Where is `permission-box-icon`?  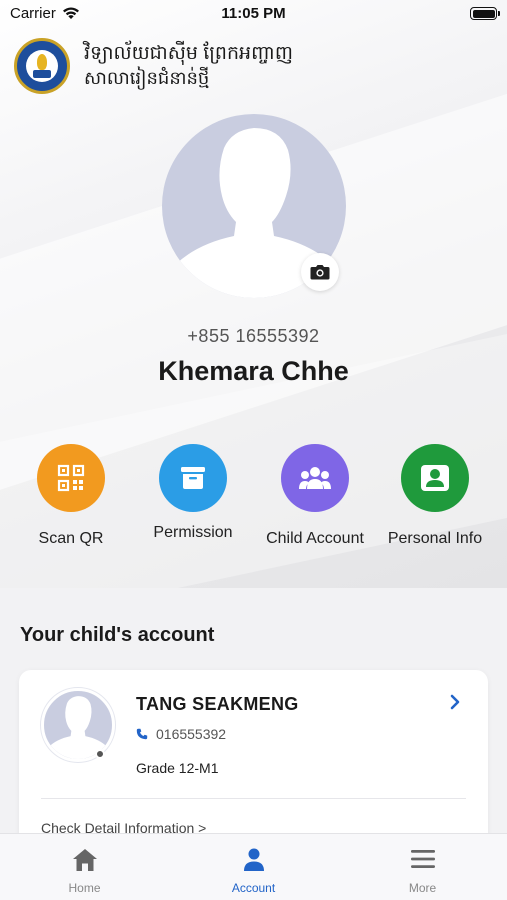
permission-box-icon is located at coordinates (193, 478).